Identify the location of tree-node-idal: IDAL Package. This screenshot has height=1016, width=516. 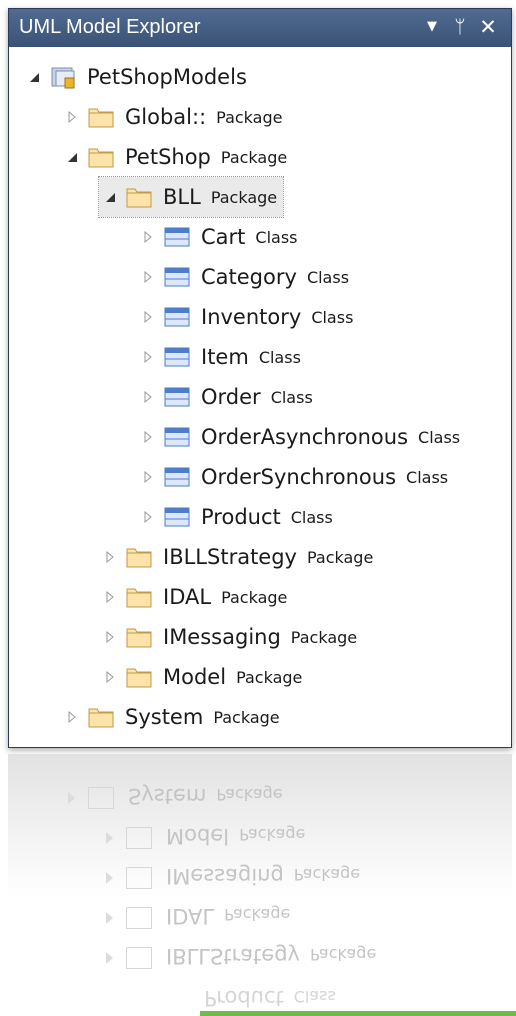
(193, 597).